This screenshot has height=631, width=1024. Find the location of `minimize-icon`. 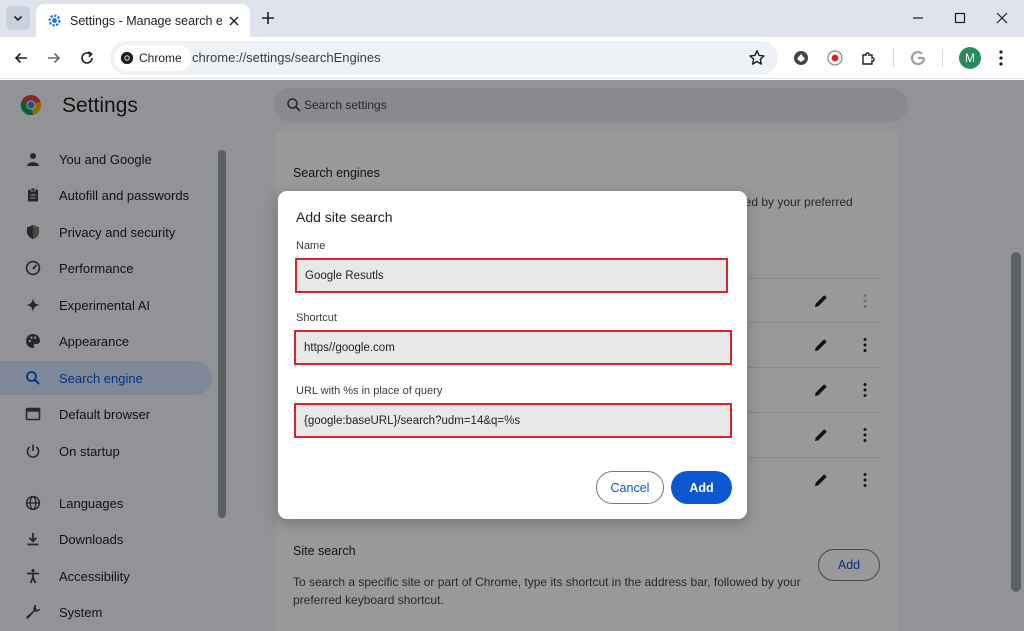

minimize-icon is located at coordinates (918, 18).